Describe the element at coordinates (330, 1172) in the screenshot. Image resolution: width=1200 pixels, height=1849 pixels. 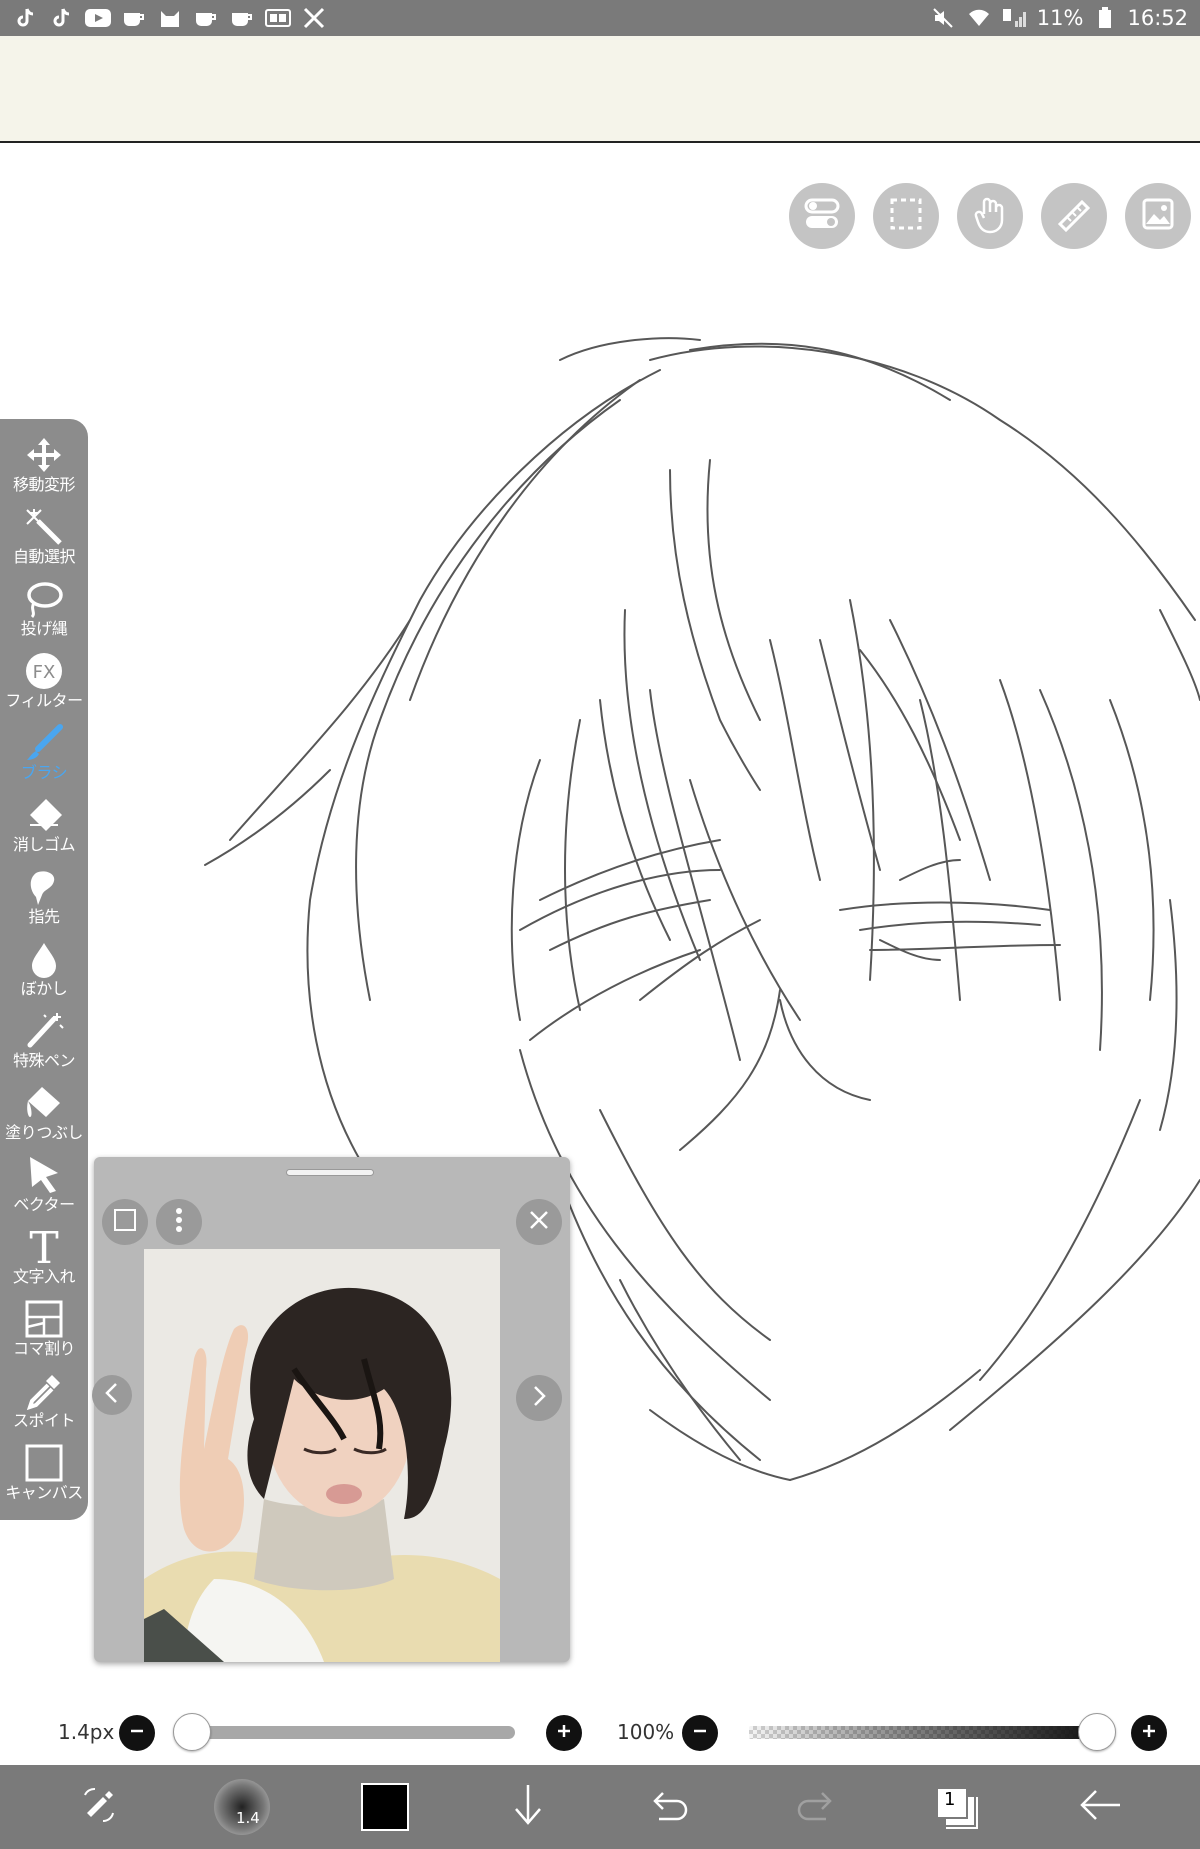
I see `drag-handle` at that location.